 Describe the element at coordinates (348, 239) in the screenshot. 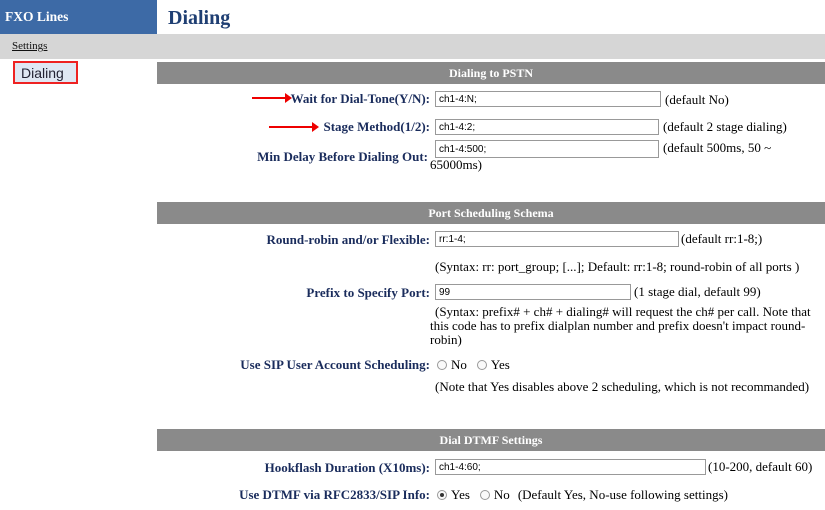

I see `round-robin-label: Round-robin and/or Flexible:` at that location.